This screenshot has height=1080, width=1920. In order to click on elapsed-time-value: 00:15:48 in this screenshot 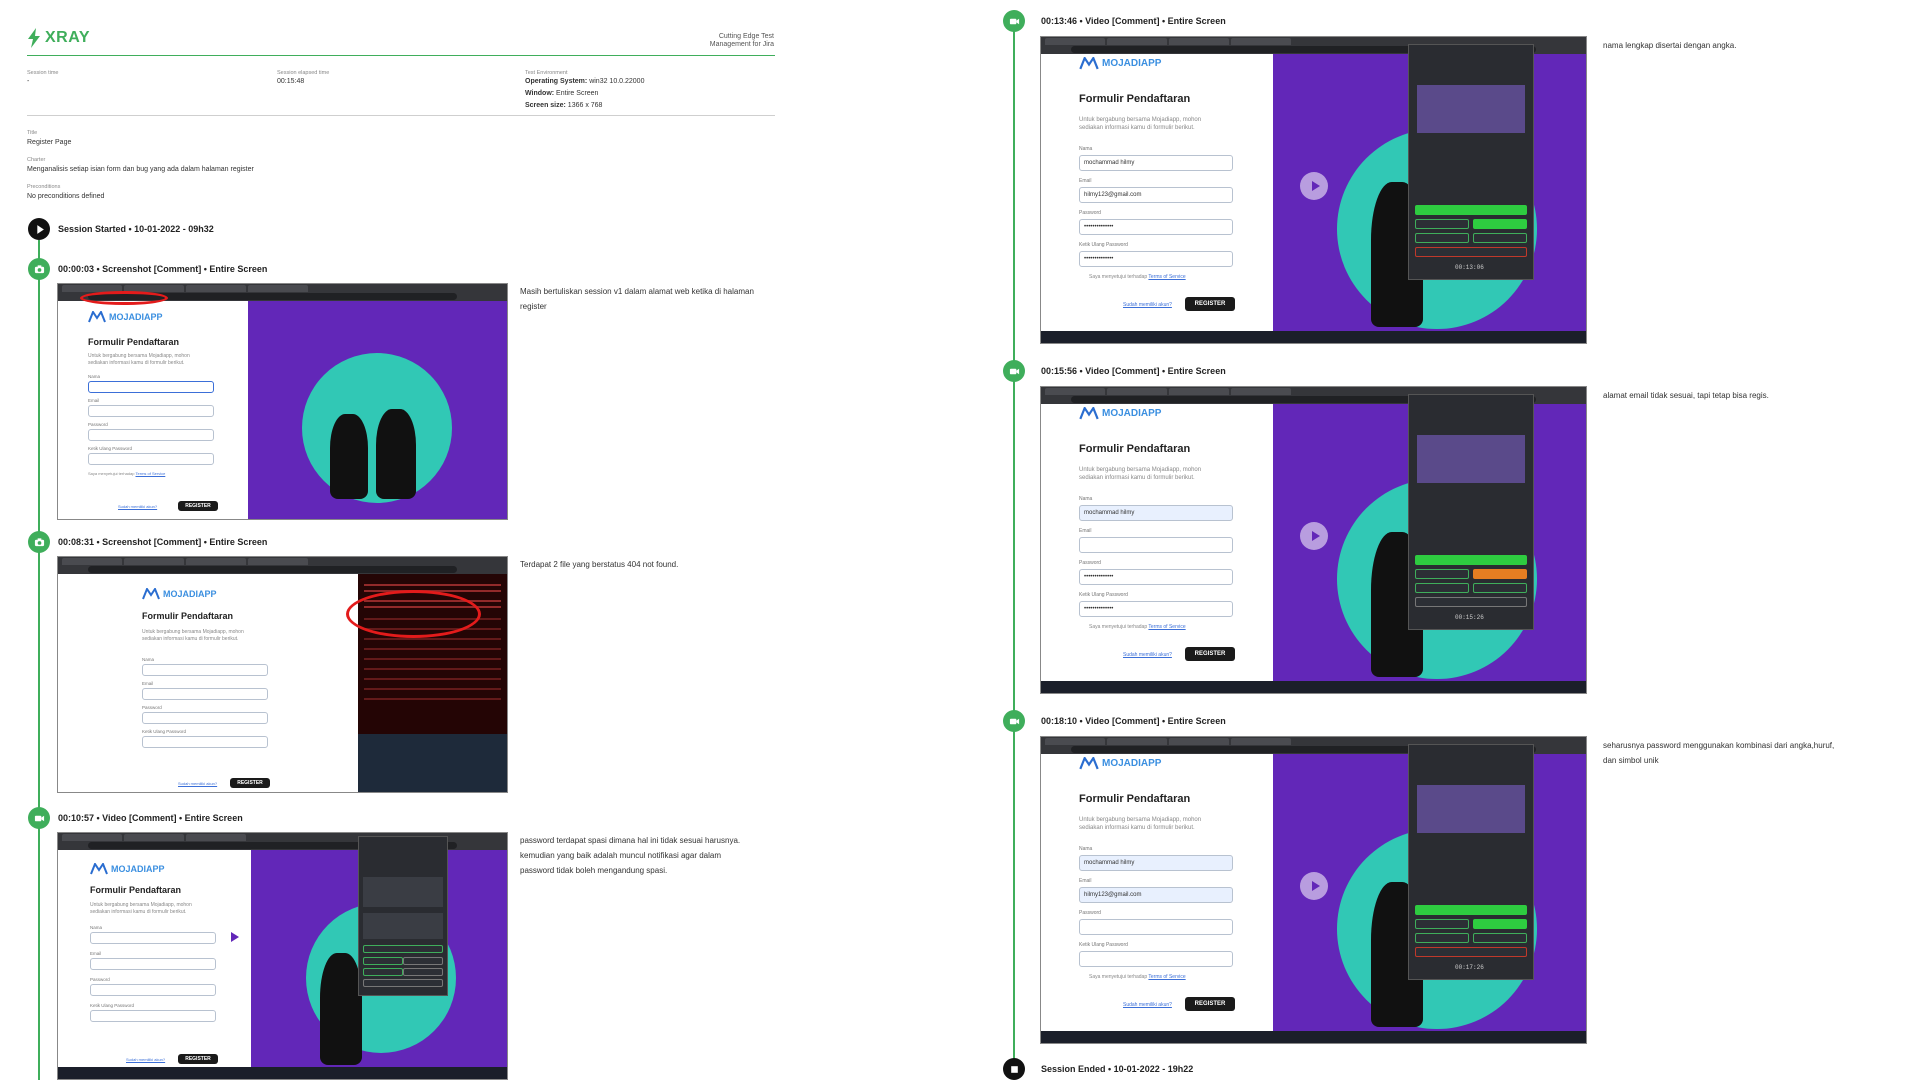, I will do `click(291, 81)`.